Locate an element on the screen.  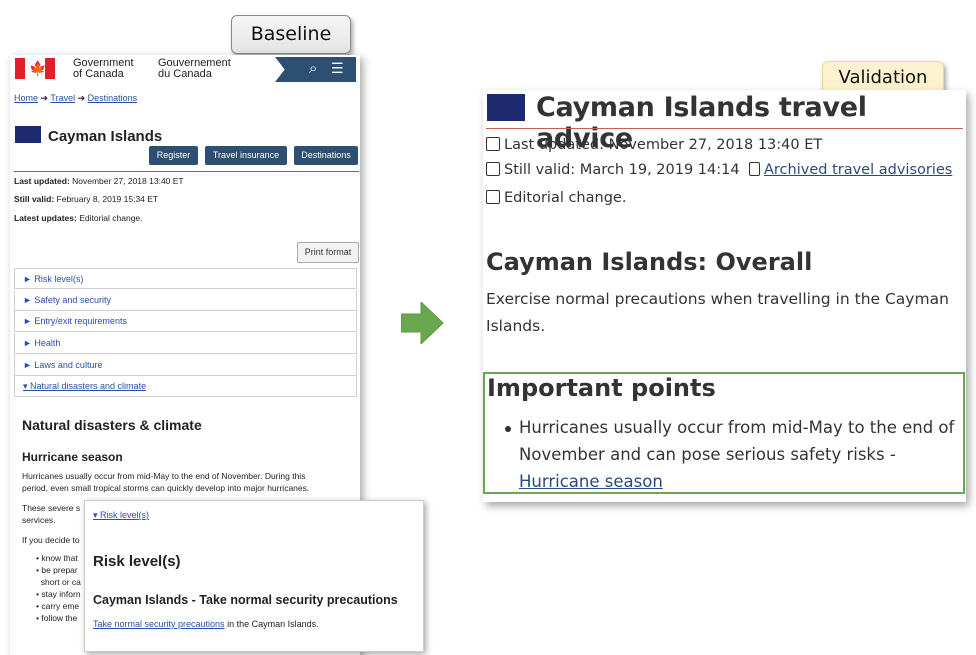
accordion-entry-exit: ► Entry/exit requirements is located at coordinates (185, 321).